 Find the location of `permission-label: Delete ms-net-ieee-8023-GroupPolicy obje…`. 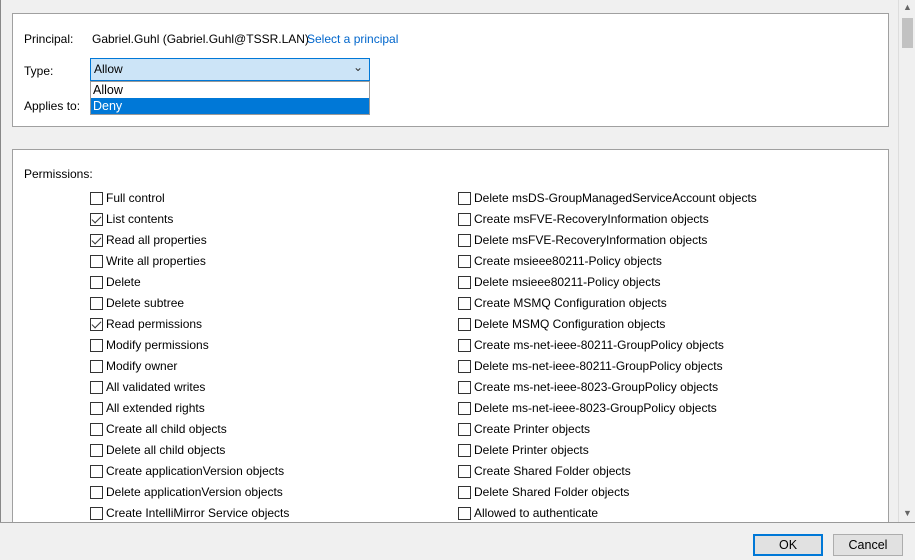

permission-label: Delete ms-net-ieee-8023-GroupPolicy obje… is located at coordinates (595, 408).